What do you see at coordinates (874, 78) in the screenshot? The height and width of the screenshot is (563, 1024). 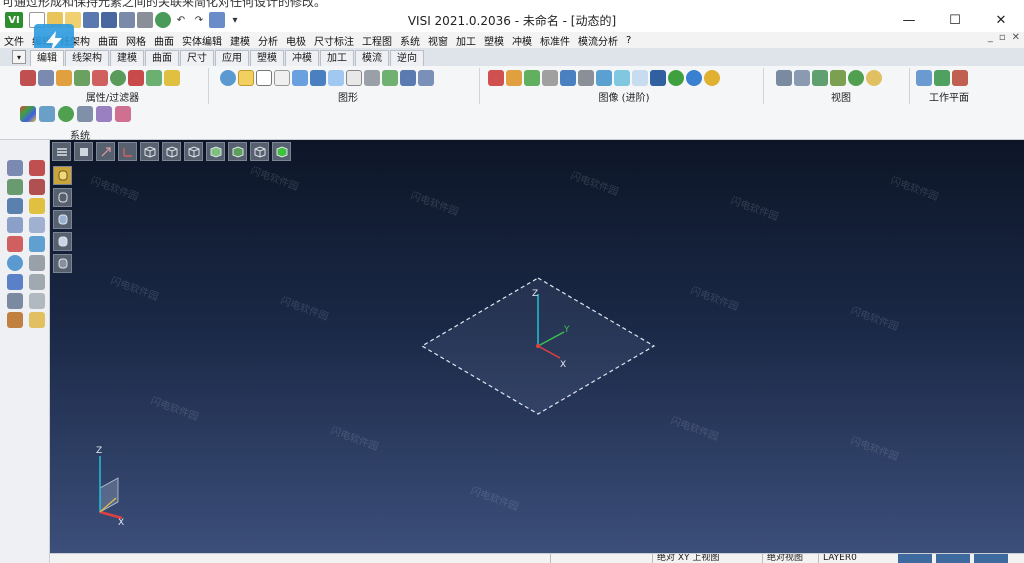 I see `view-face-icon` at bounding box center [874, 78].